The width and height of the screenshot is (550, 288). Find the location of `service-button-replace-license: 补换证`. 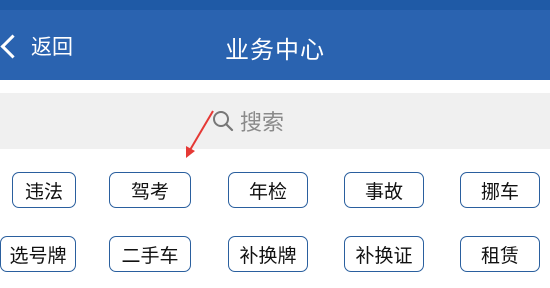

service-button-replace-license: 补换证 is located at coordinates (384, 254).